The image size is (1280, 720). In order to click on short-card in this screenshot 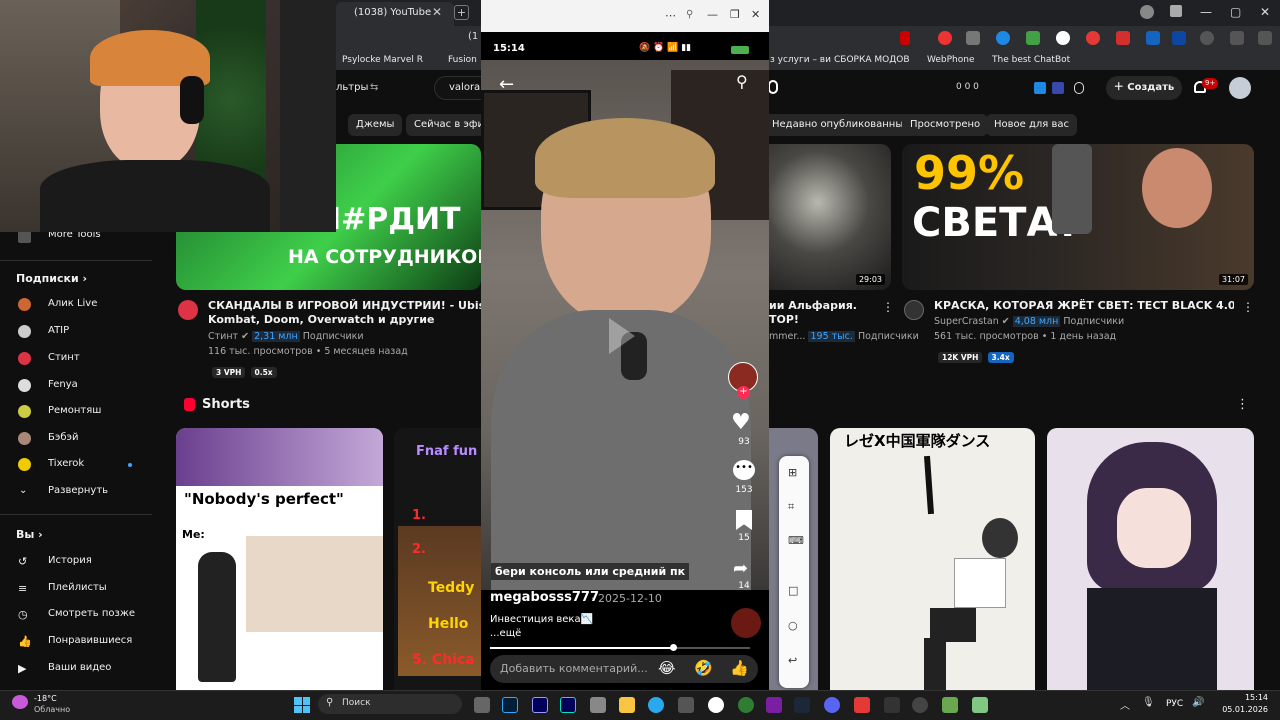, I will do `click(1150, 559)`.